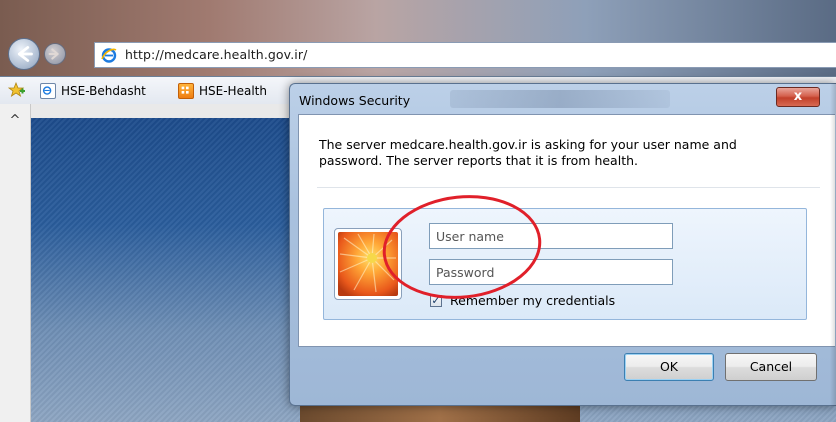 The width and height of the screenshot is (836, 422). I want to click on orange-site-icon, so click(186, 90).